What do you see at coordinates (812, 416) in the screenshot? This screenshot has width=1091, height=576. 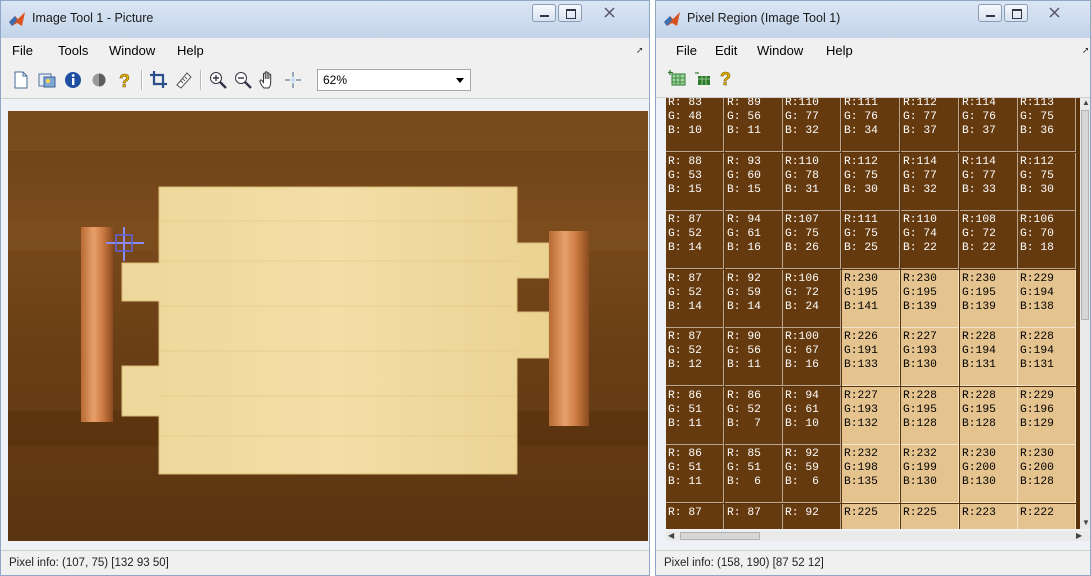 I see `pixel-cell: R: 94 G: 61 B: 10` at bounding box center [812, 416].